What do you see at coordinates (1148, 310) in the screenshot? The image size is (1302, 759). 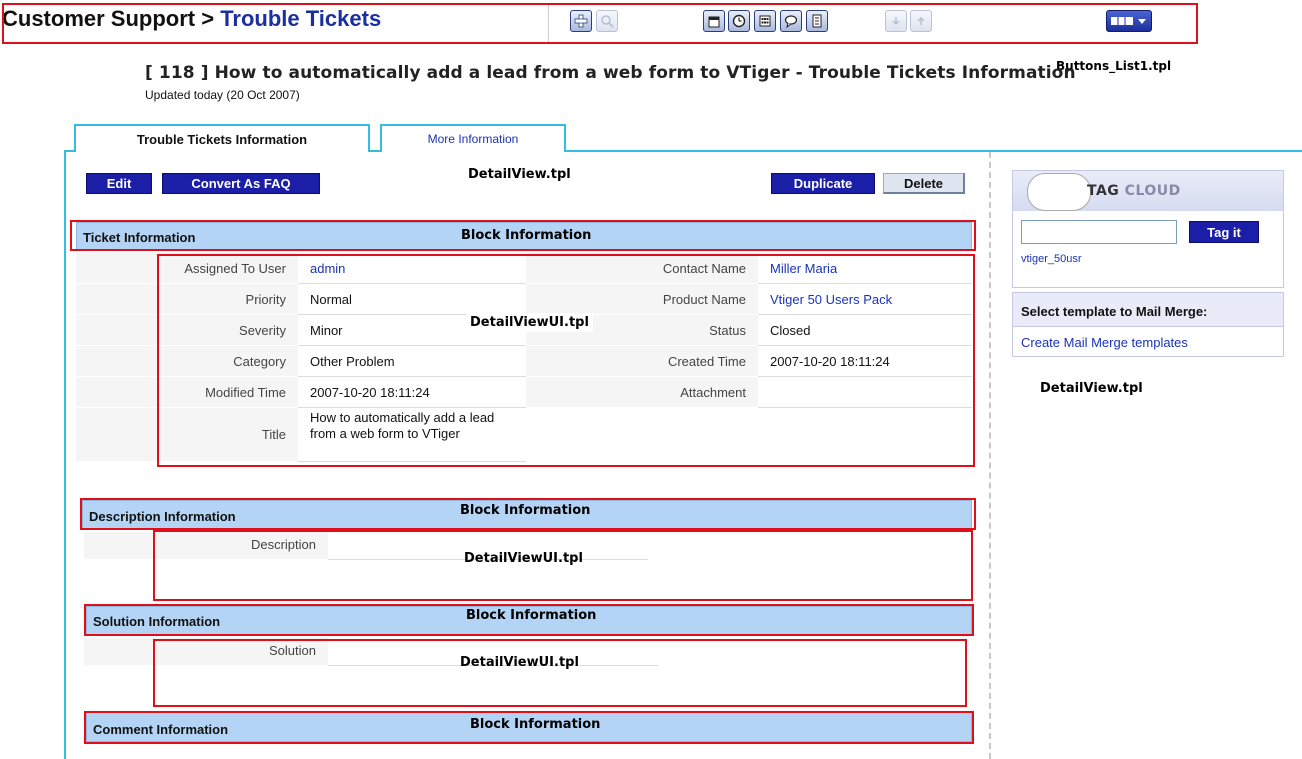 I see `mail-merge-title: Select template to Mail Merge:` at bounding box center [1148, 310].